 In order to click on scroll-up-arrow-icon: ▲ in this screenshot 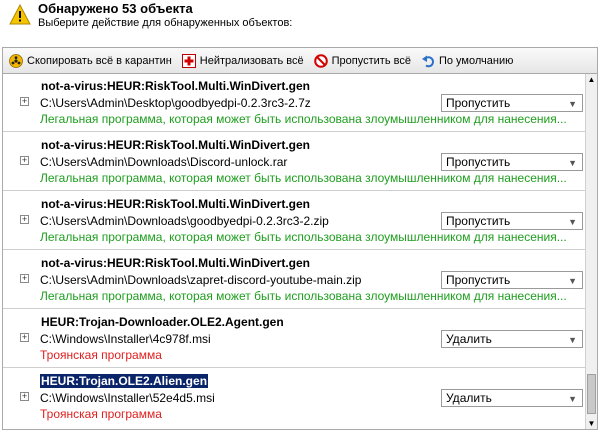, I will do `click(591, 80)`.